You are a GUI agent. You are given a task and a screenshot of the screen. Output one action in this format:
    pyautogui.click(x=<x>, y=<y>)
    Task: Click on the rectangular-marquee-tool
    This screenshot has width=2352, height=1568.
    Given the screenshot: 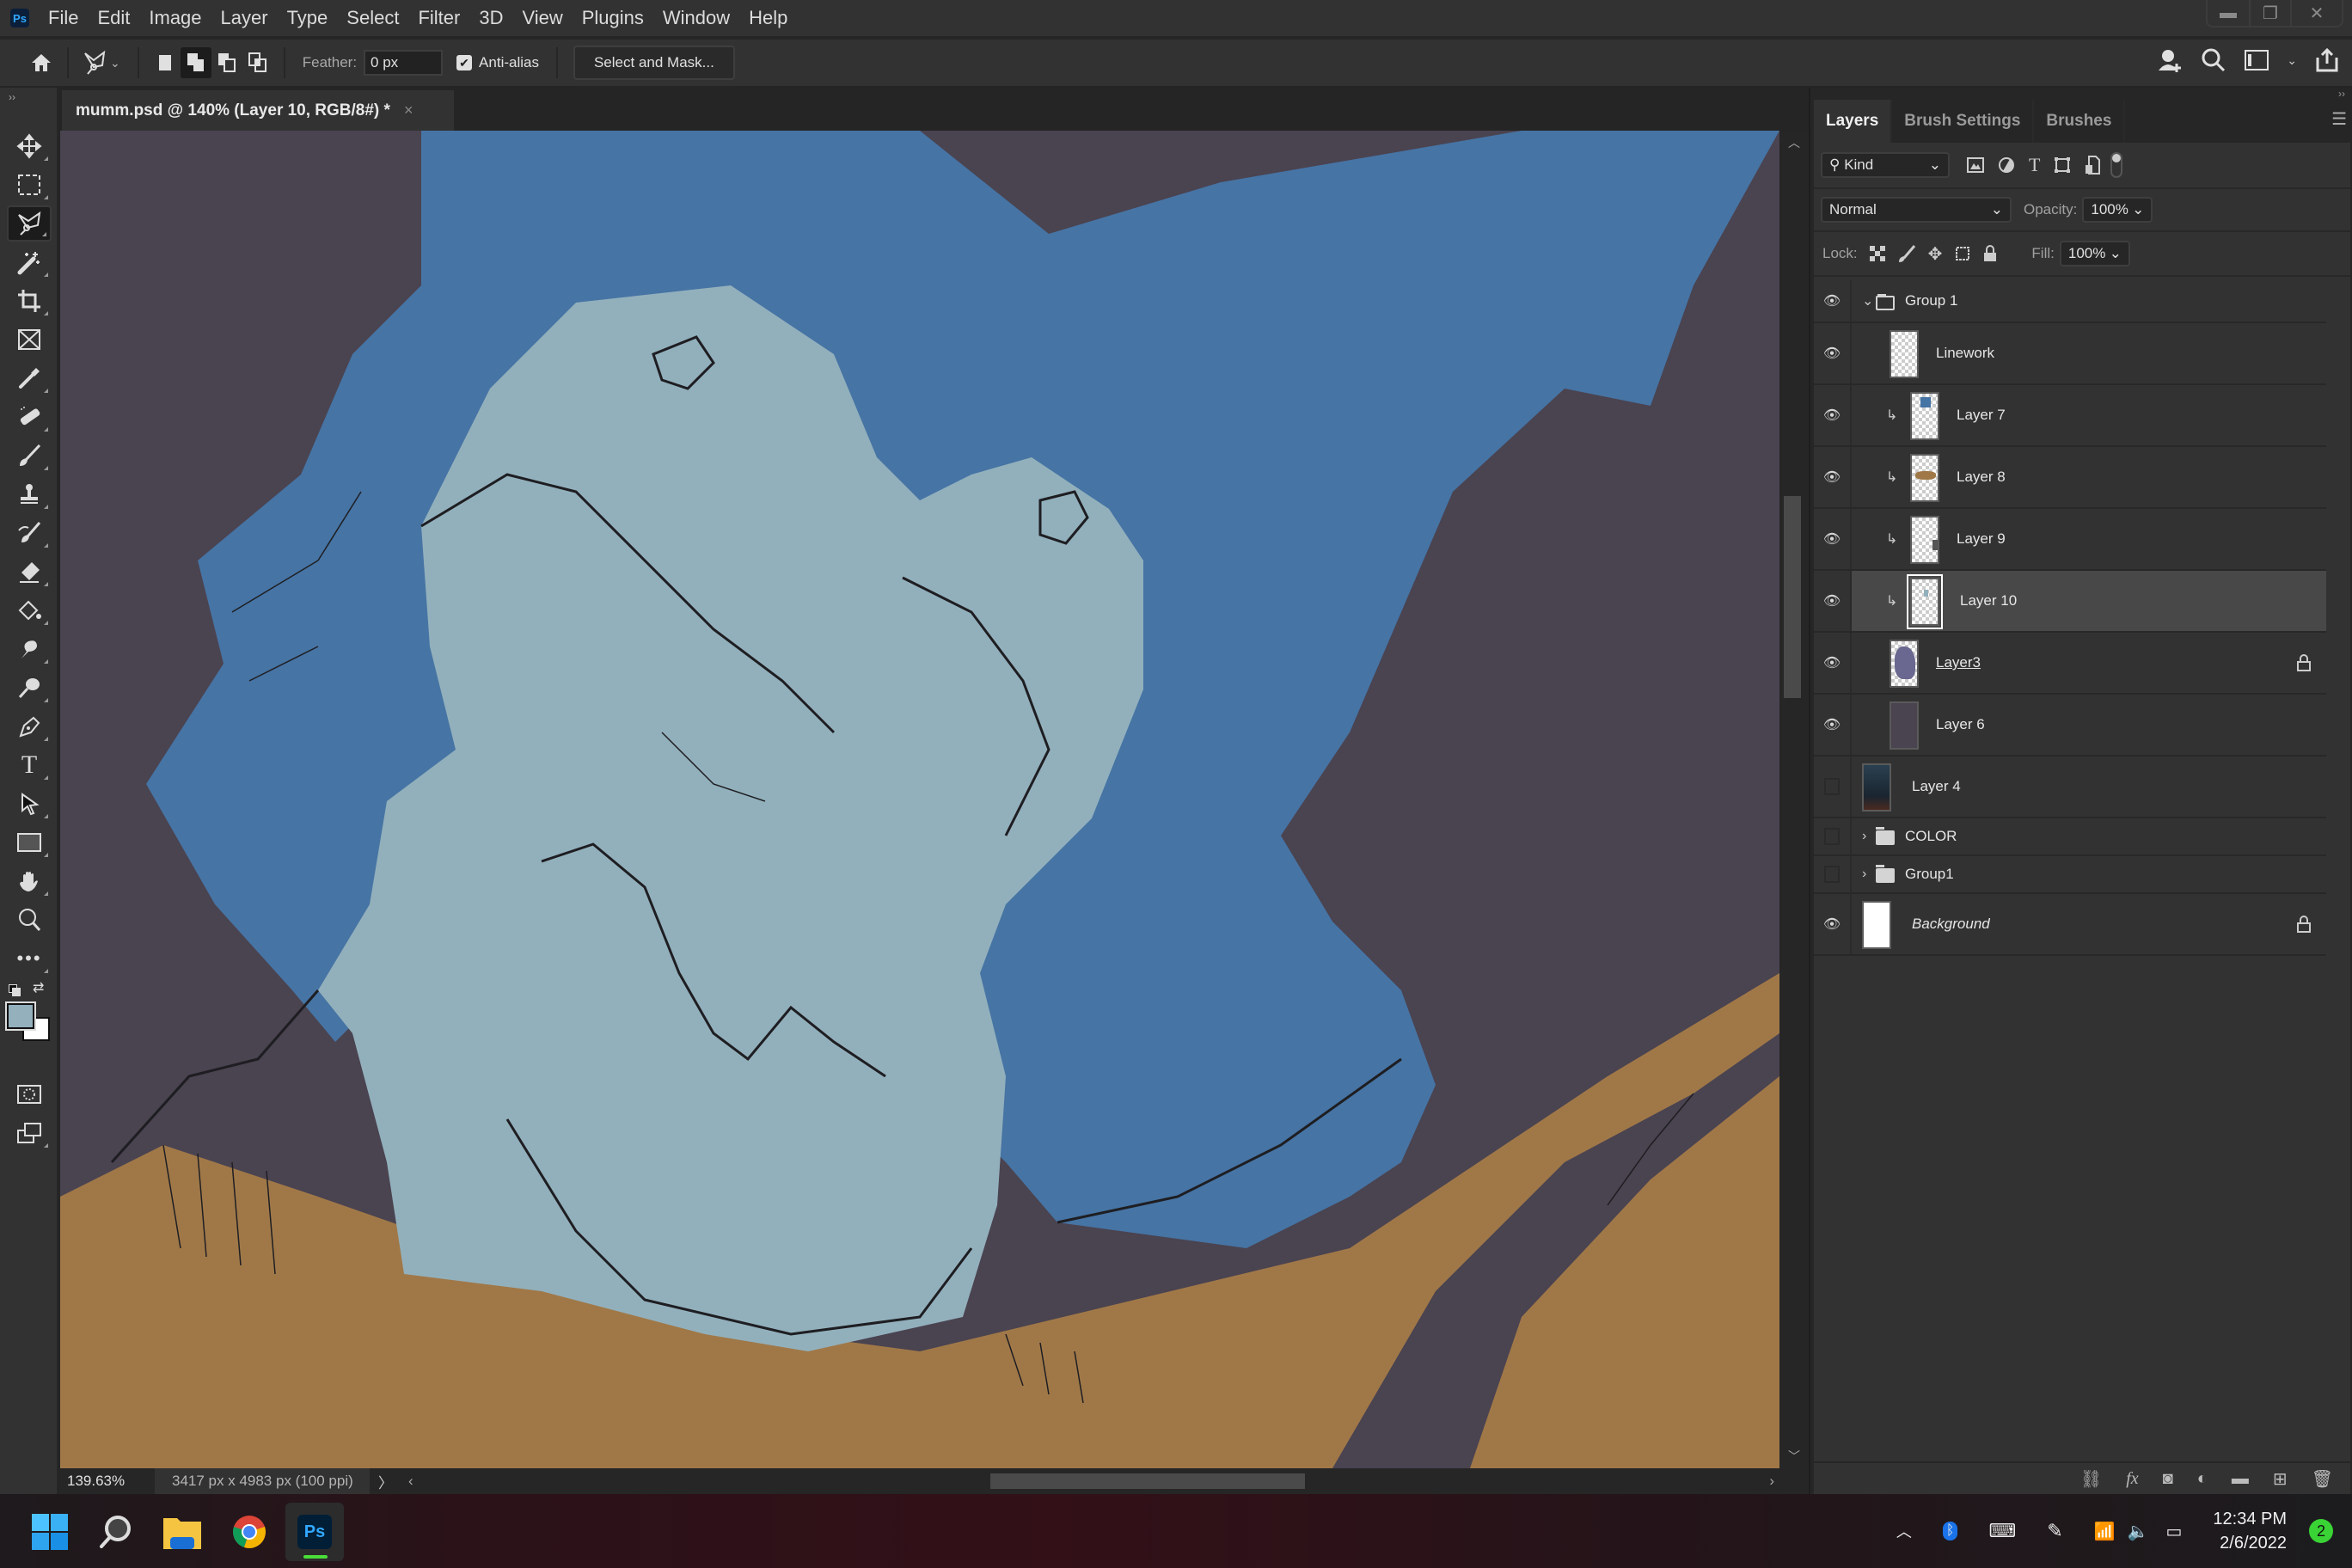 What is the action you would take?
    pyautogui.click(x=29, y=185)
    